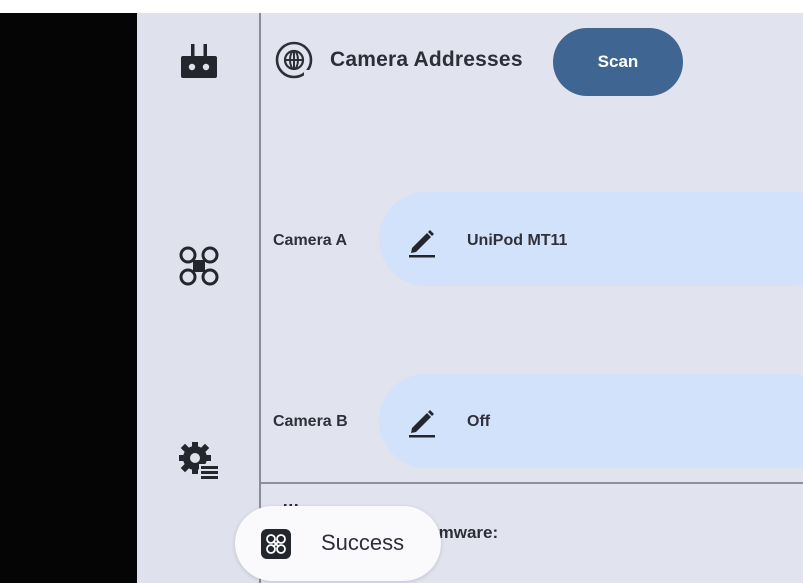  Describe the element at coordinates (199, 64) in the screenshot. I see `remote-controller-icon` at that location.